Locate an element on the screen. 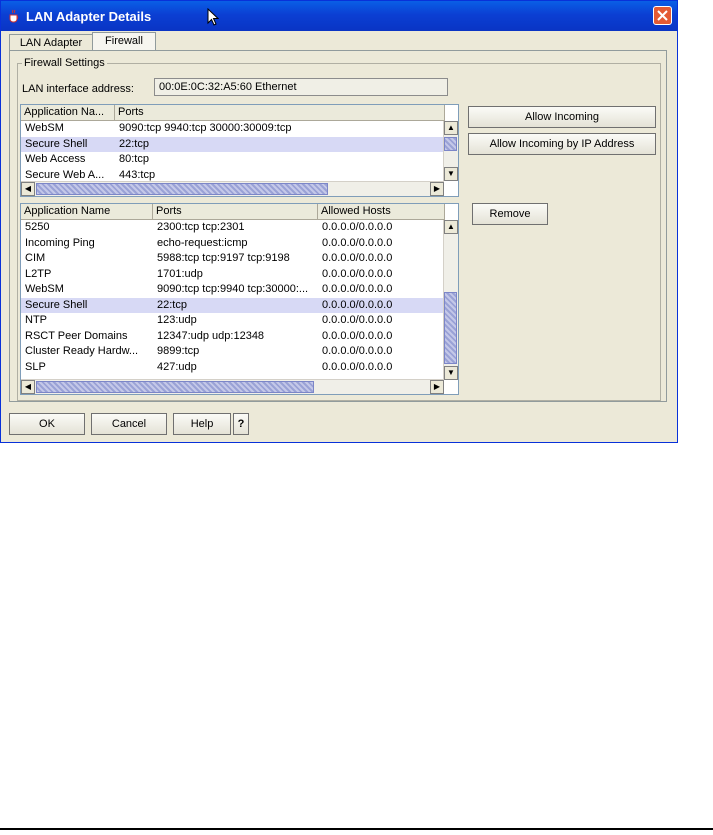  tab-label: LAN Adapter is located at coordinates (51, 43).